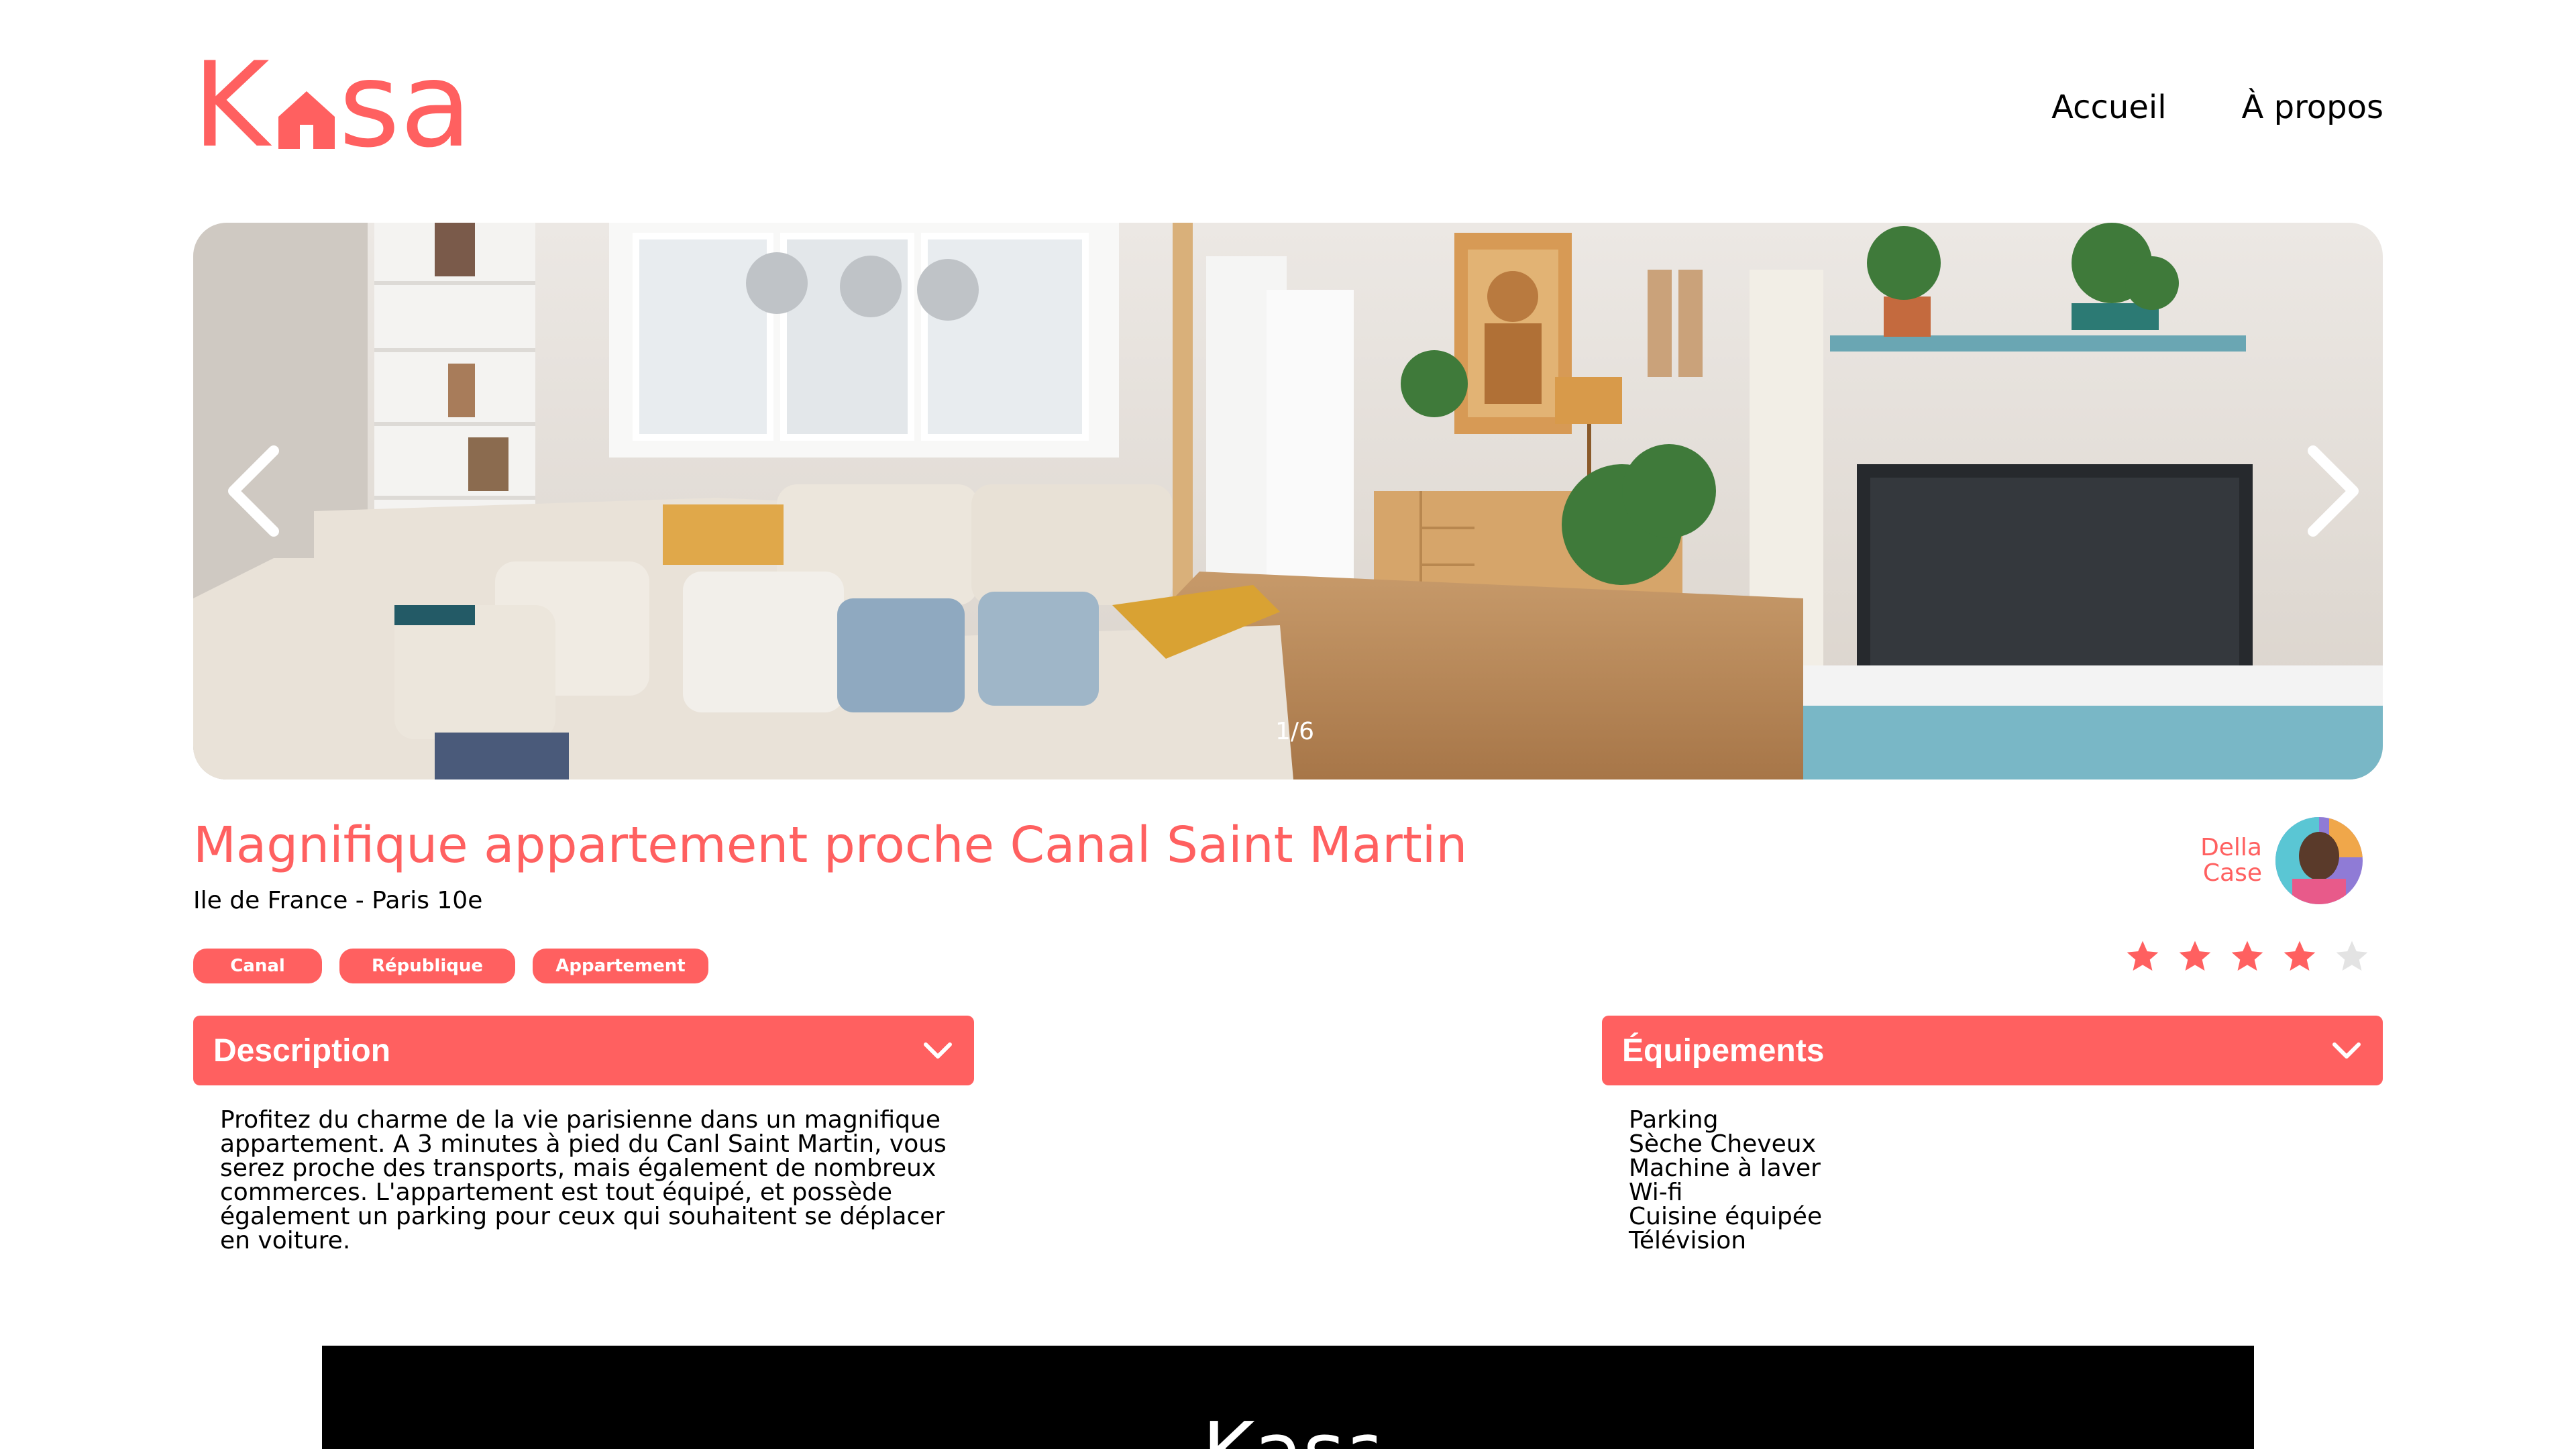 The image size is (2576, 1453). I want to click on host-photo, so click(2319, 860).